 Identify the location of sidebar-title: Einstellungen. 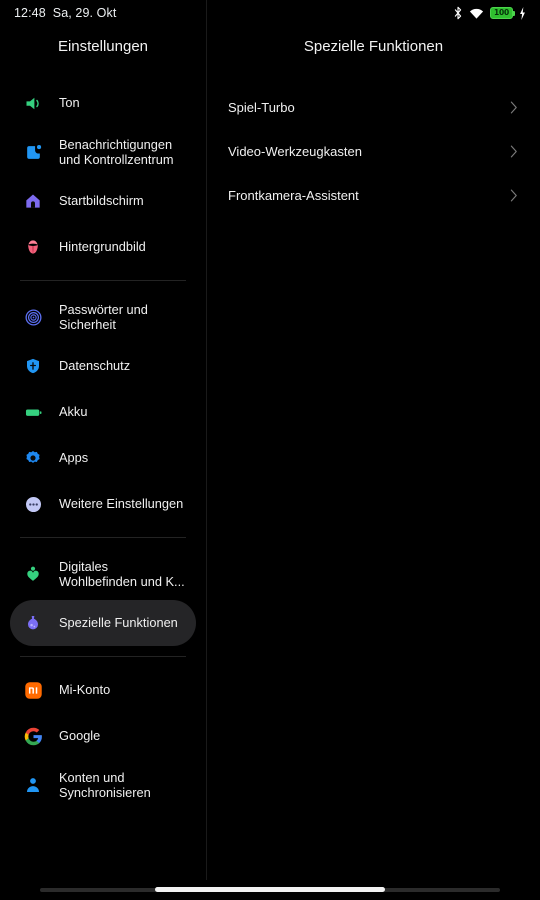
(103, 46).